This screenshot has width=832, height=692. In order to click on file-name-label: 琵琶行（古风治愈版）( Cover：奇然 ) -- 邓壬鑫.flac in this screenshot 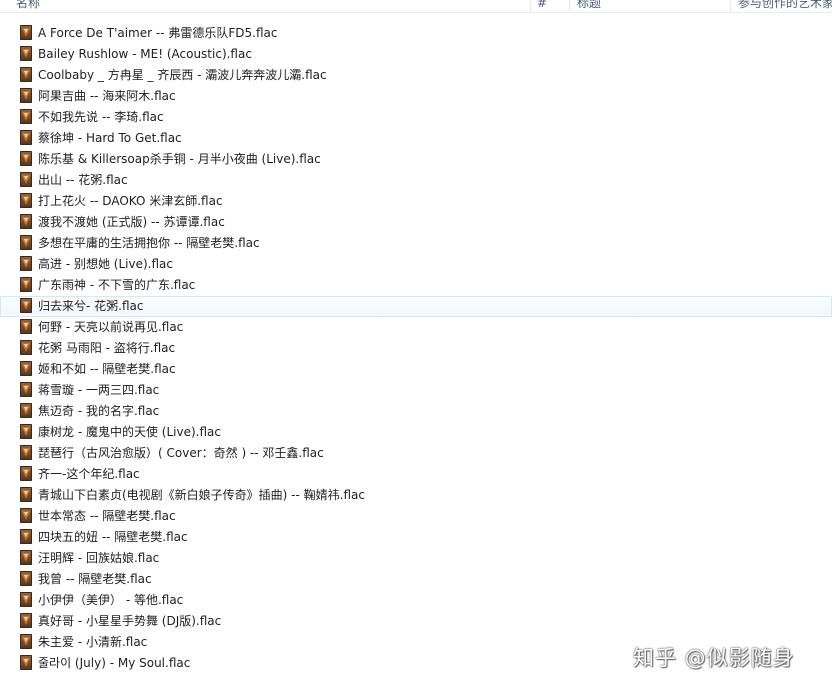, I will do `click(181, 453)`.